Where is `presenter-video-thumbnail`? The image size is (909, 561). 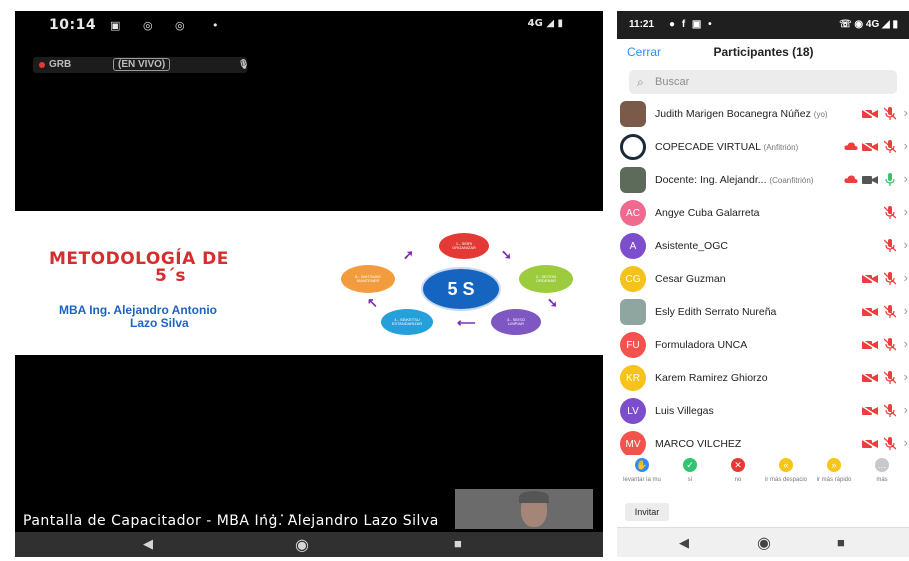
presenter-video-thumbnail is located at coordinates (524, 509).